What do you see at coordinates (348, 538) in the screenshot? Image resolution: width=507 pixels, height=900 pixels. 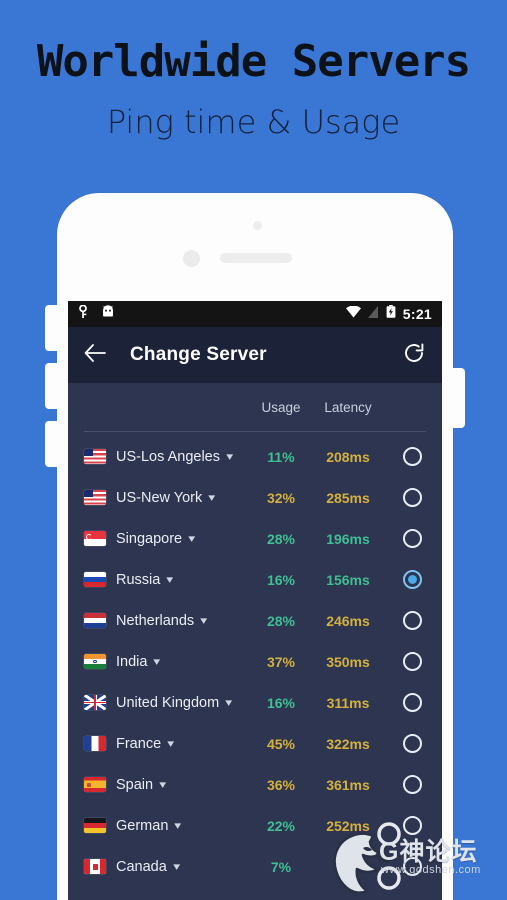 I see `latency-value: 196ms` at bounding box center [348, 538].